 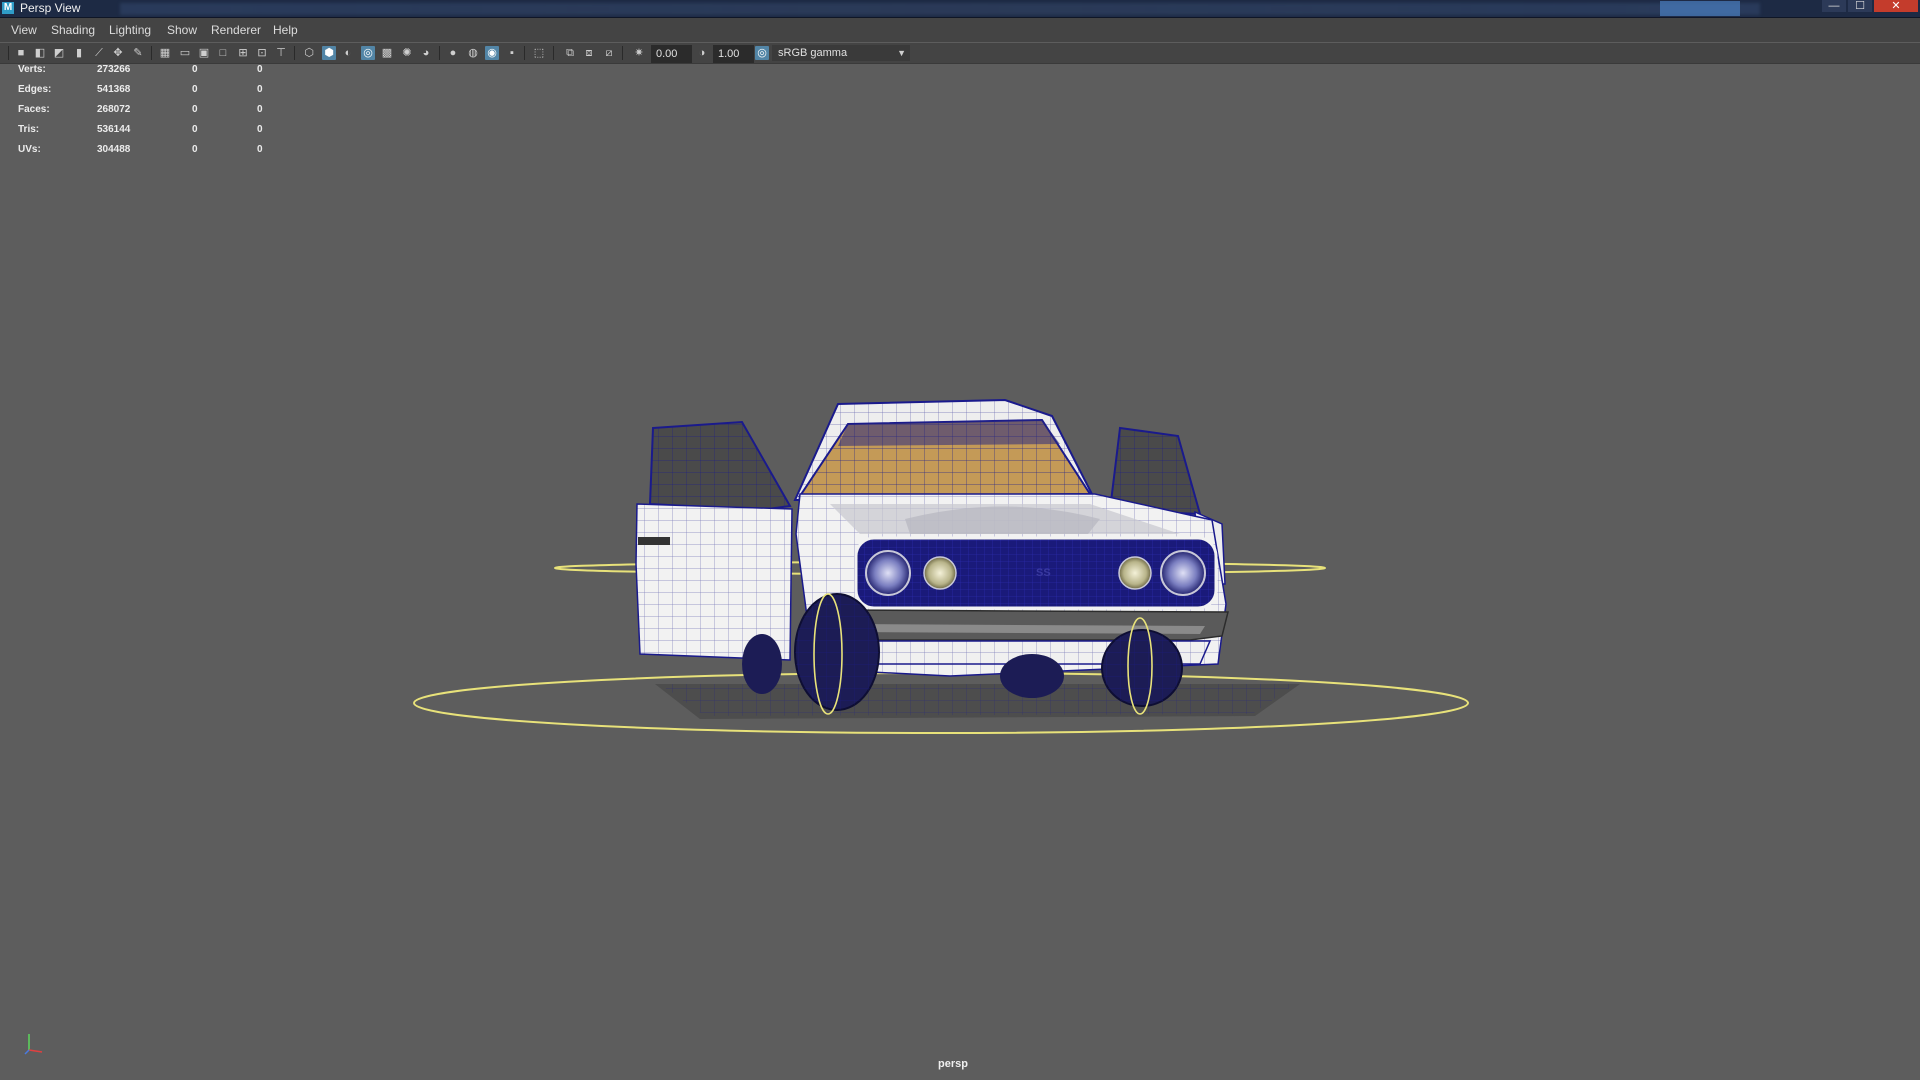 What do you see at coordinates (33, 1044) in the screenshot?
I see `axis-gizmo-icon` at bounding box center [33, 1044].